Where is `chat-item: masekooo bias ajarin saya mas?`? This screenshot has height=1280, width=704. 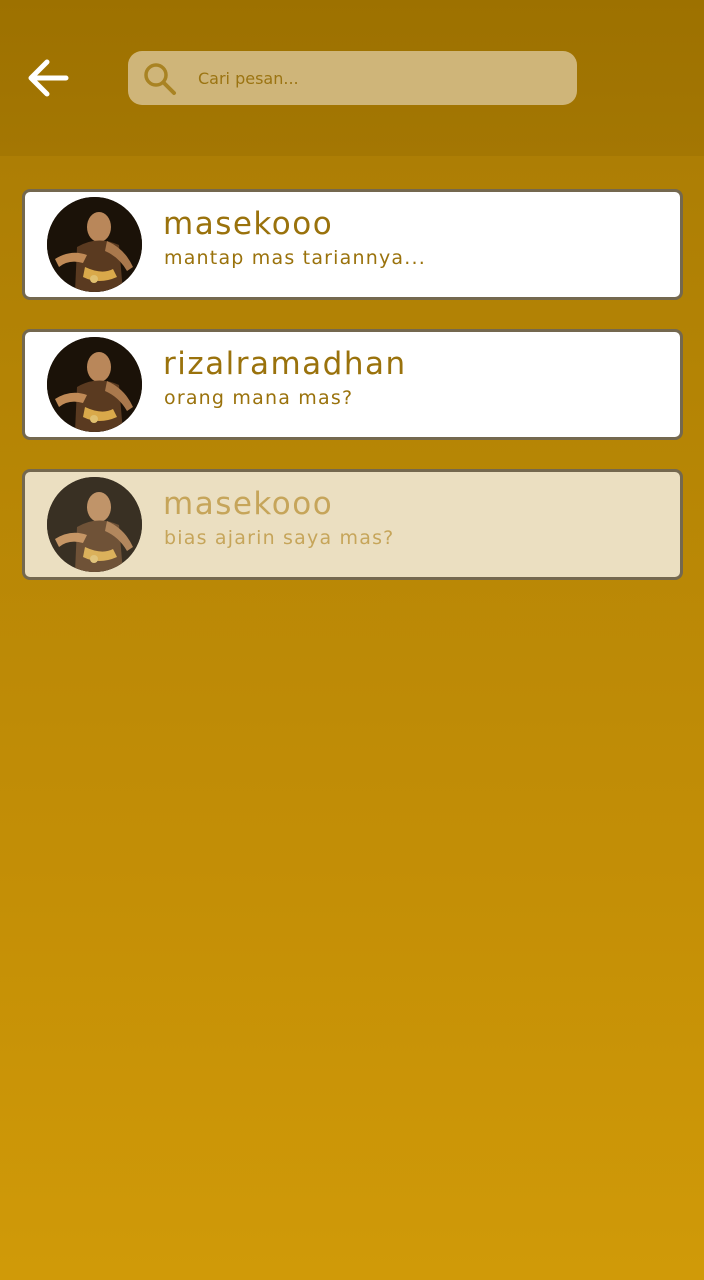
chat-item: masekooo bias ajarin saya mas? is located at coordinates (352, 524).